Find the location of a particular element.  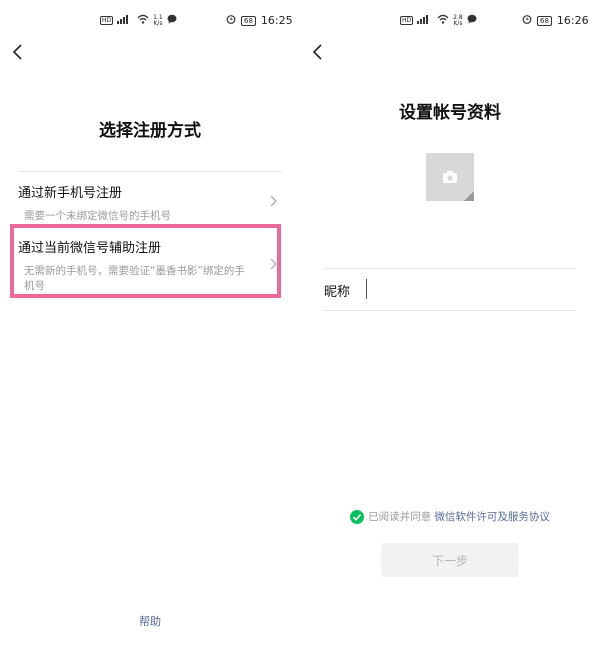

nickname-input is located at coordinates (463, 289).